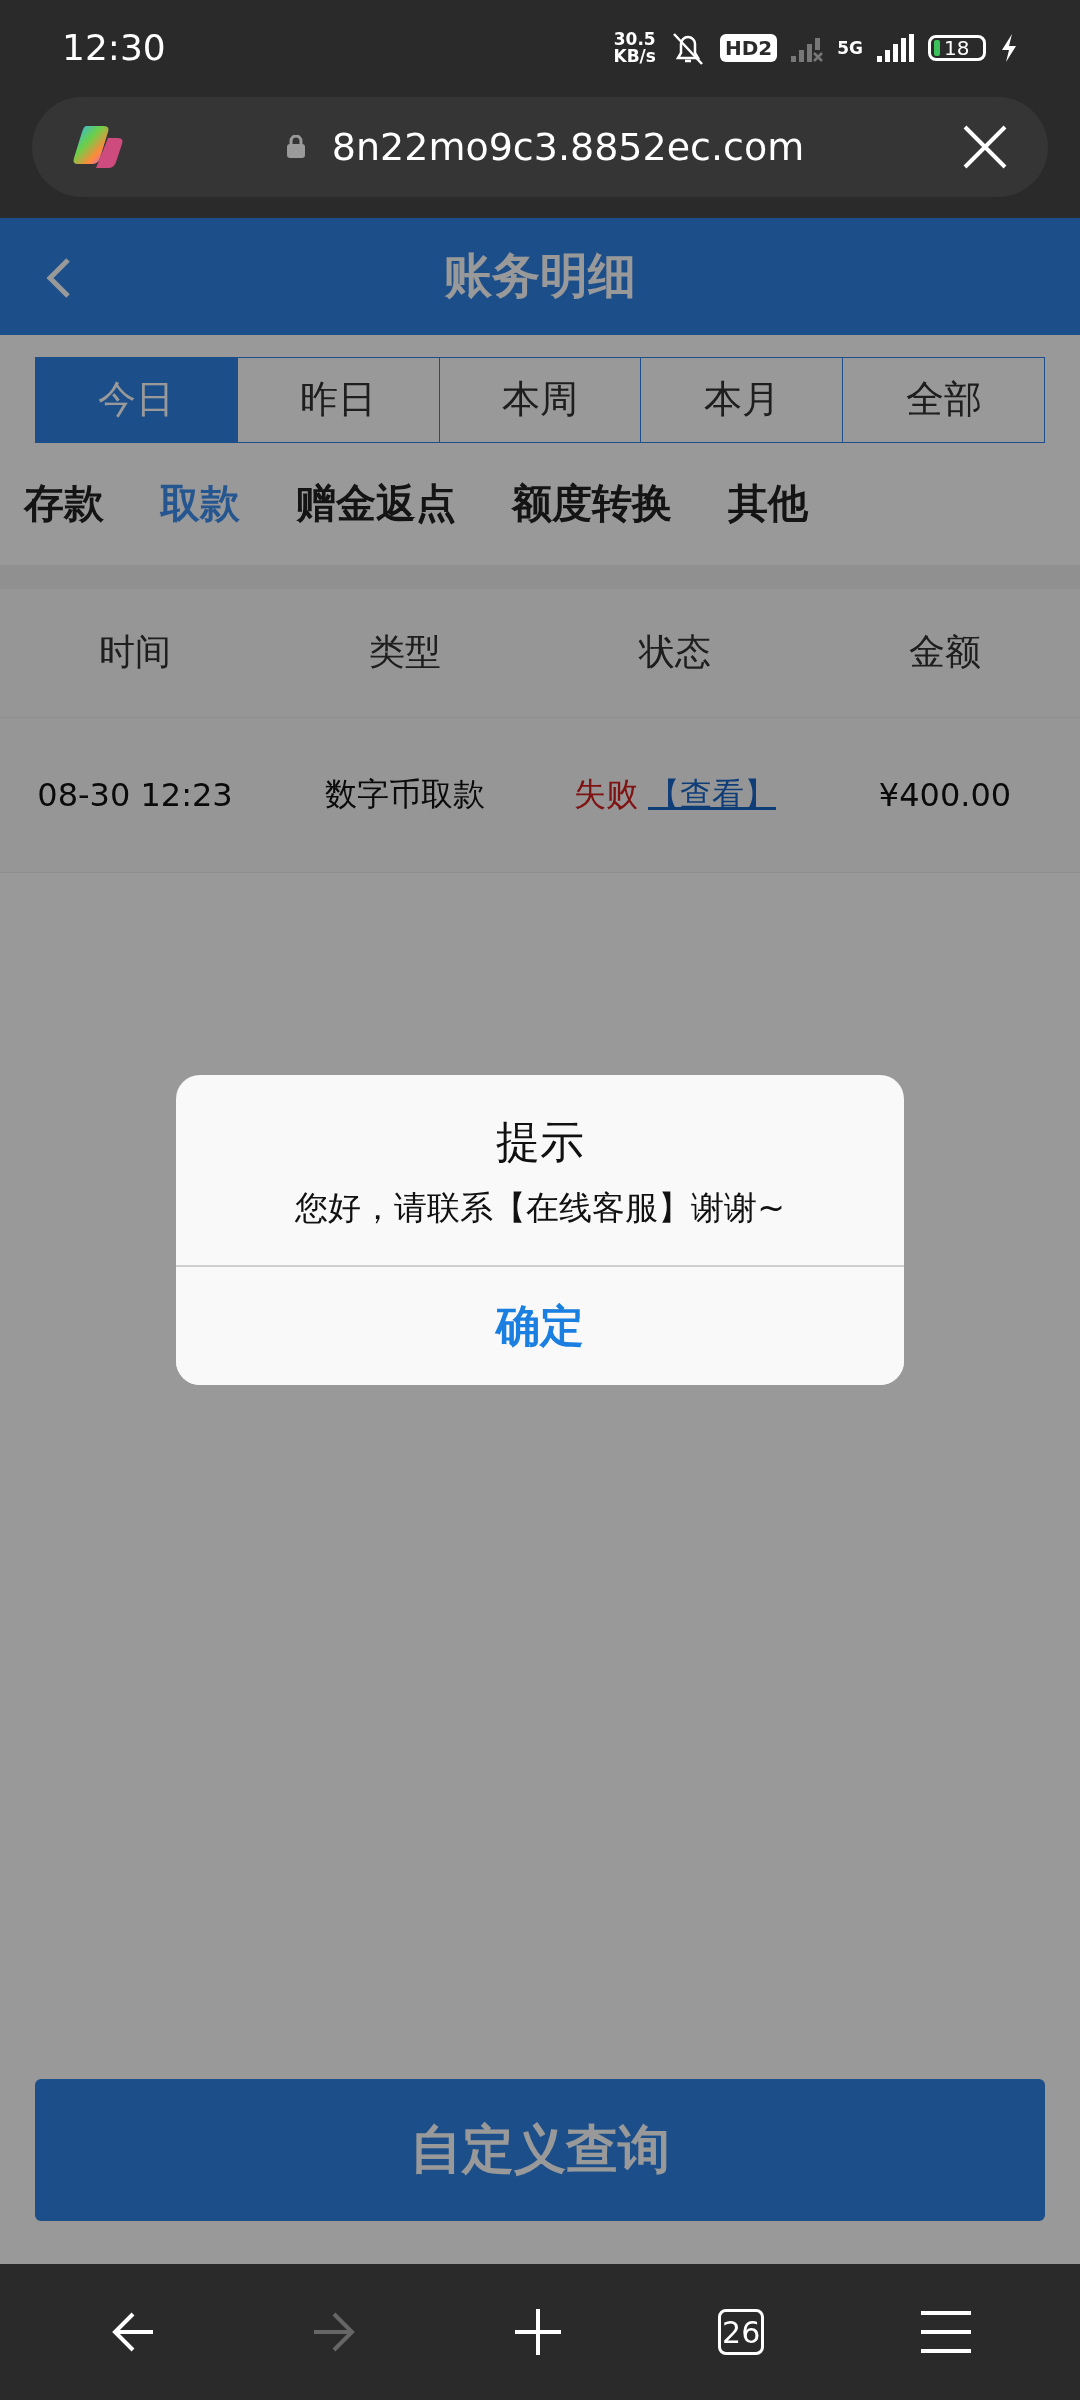  I want to click on view-link: 【查看】, so click(712, 794).